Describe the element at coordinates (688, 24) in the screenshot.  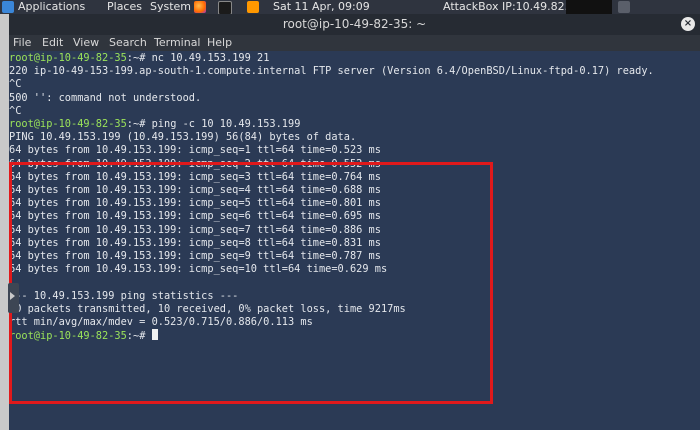
I see `close-icon: ×` at that location.